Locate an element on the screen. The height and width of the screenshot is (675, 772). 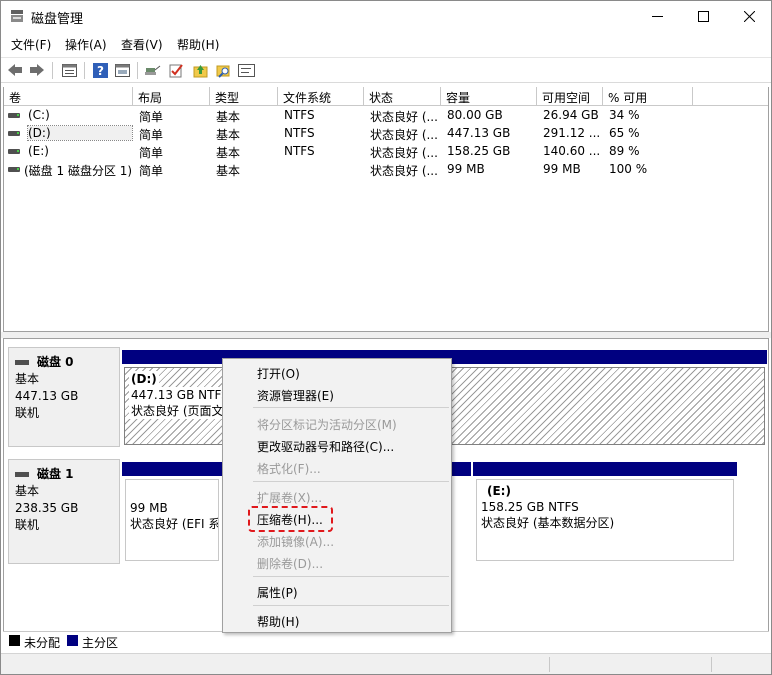
menu-help: 帮助(H) is located at coordinates (198, 44).